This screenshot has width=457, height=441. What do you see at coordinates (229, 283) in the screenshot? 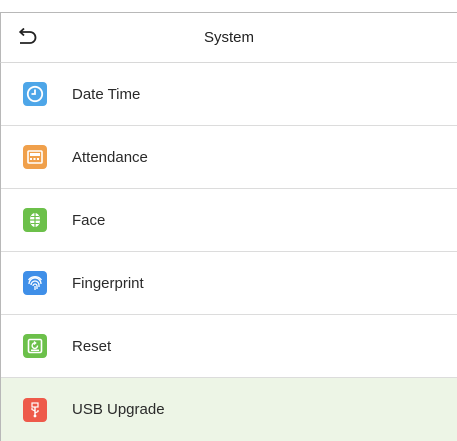
I see `menu-item-fingerprint: Fingerprint` at bounding box center [229, 283].